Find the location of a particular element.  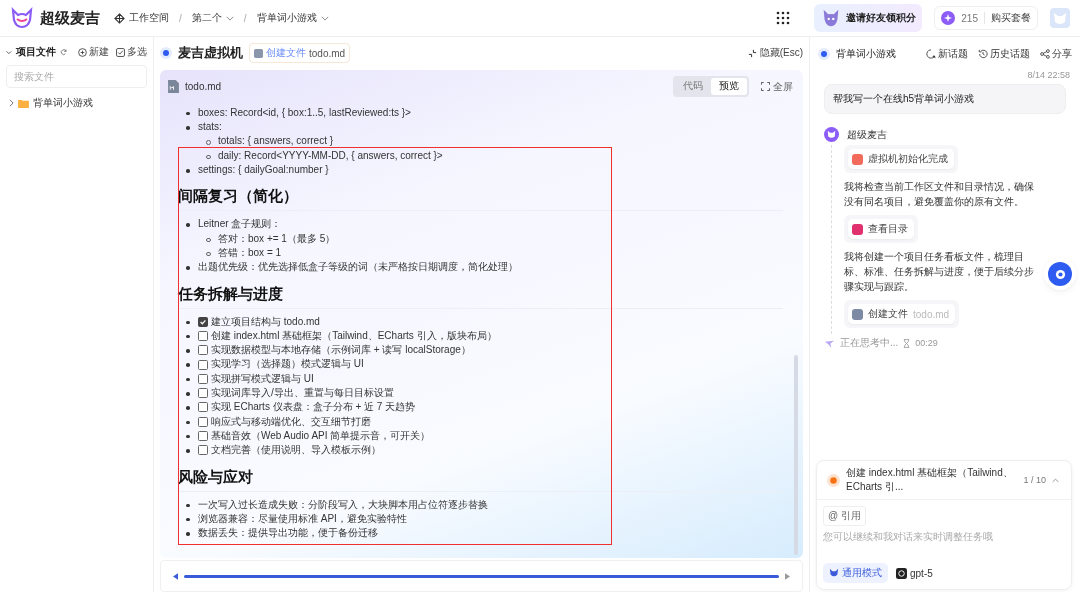

file-chip: 创建文件 todo.md is located at coordinates (300, 53).